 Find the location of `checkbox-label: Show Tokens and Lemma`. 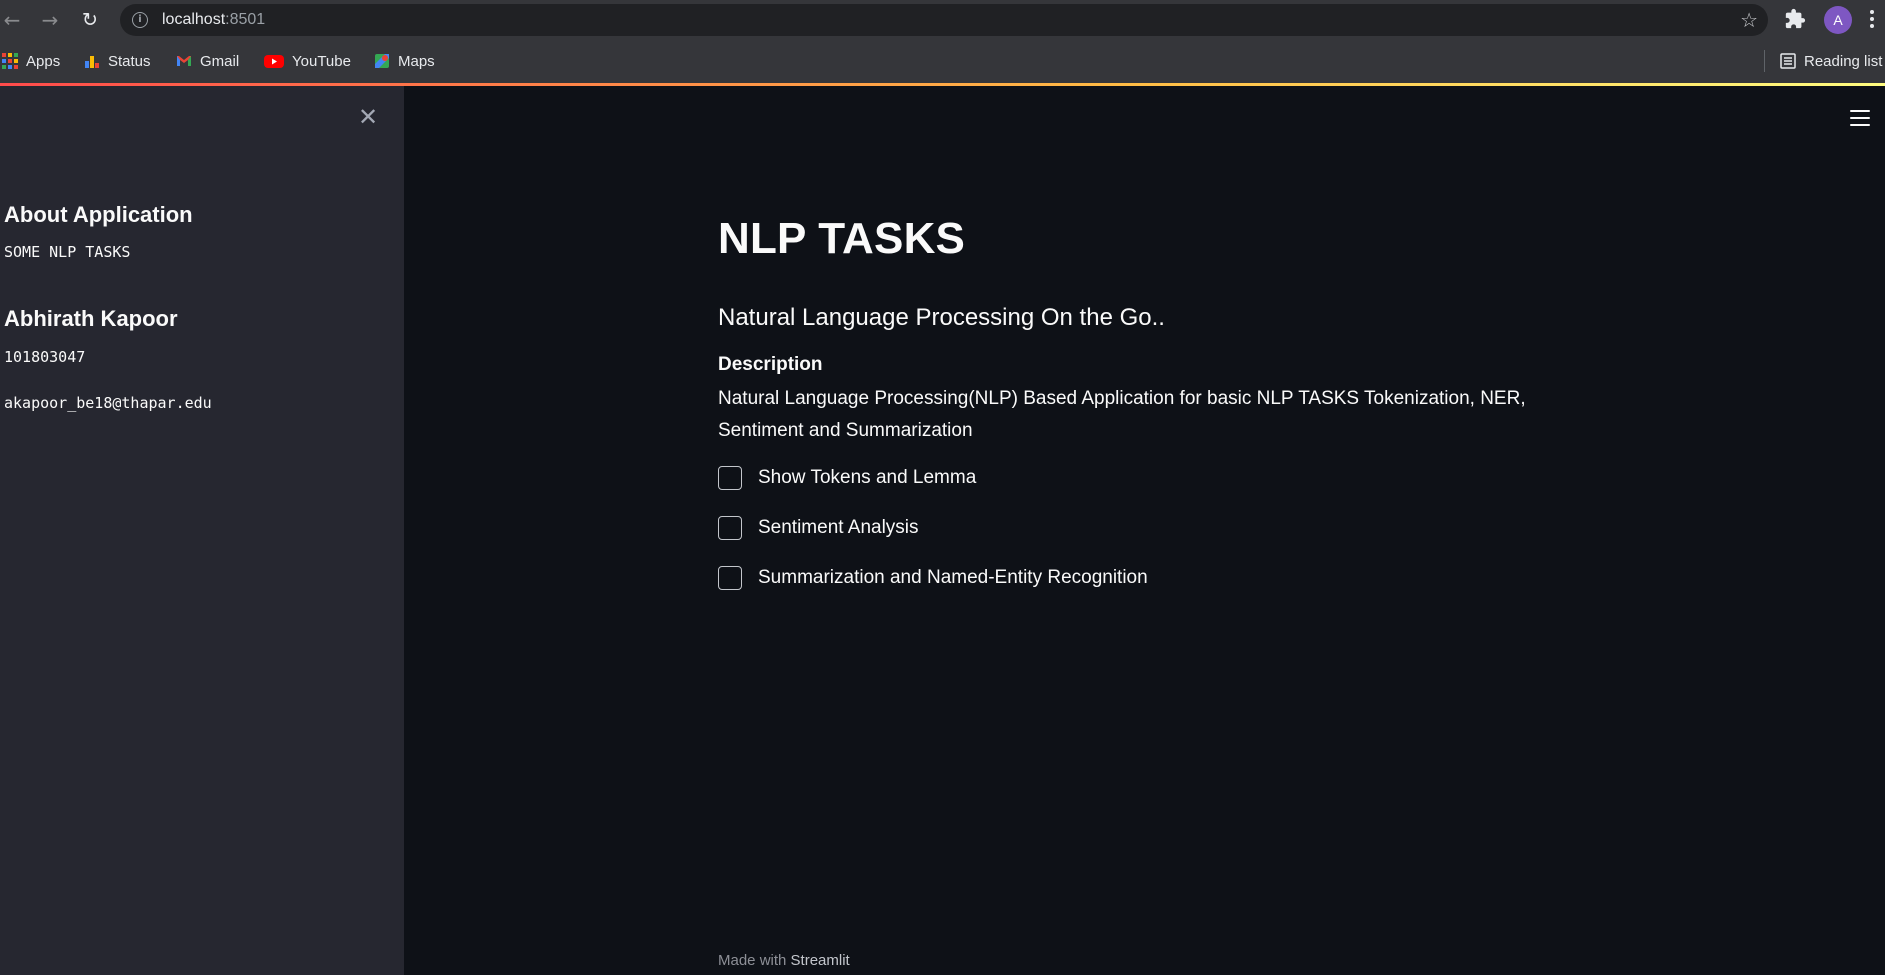

checkbox-label: Show Tokens and Lemma is located at coordinates (867, 477).